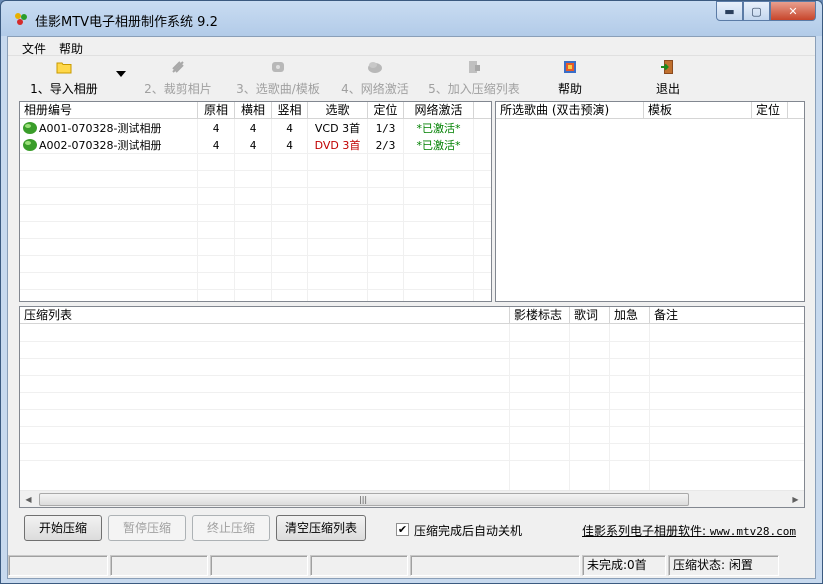  I want to click on song-table: 所选歌曲 (双击预演) 模板 定位, so click(650, 201).